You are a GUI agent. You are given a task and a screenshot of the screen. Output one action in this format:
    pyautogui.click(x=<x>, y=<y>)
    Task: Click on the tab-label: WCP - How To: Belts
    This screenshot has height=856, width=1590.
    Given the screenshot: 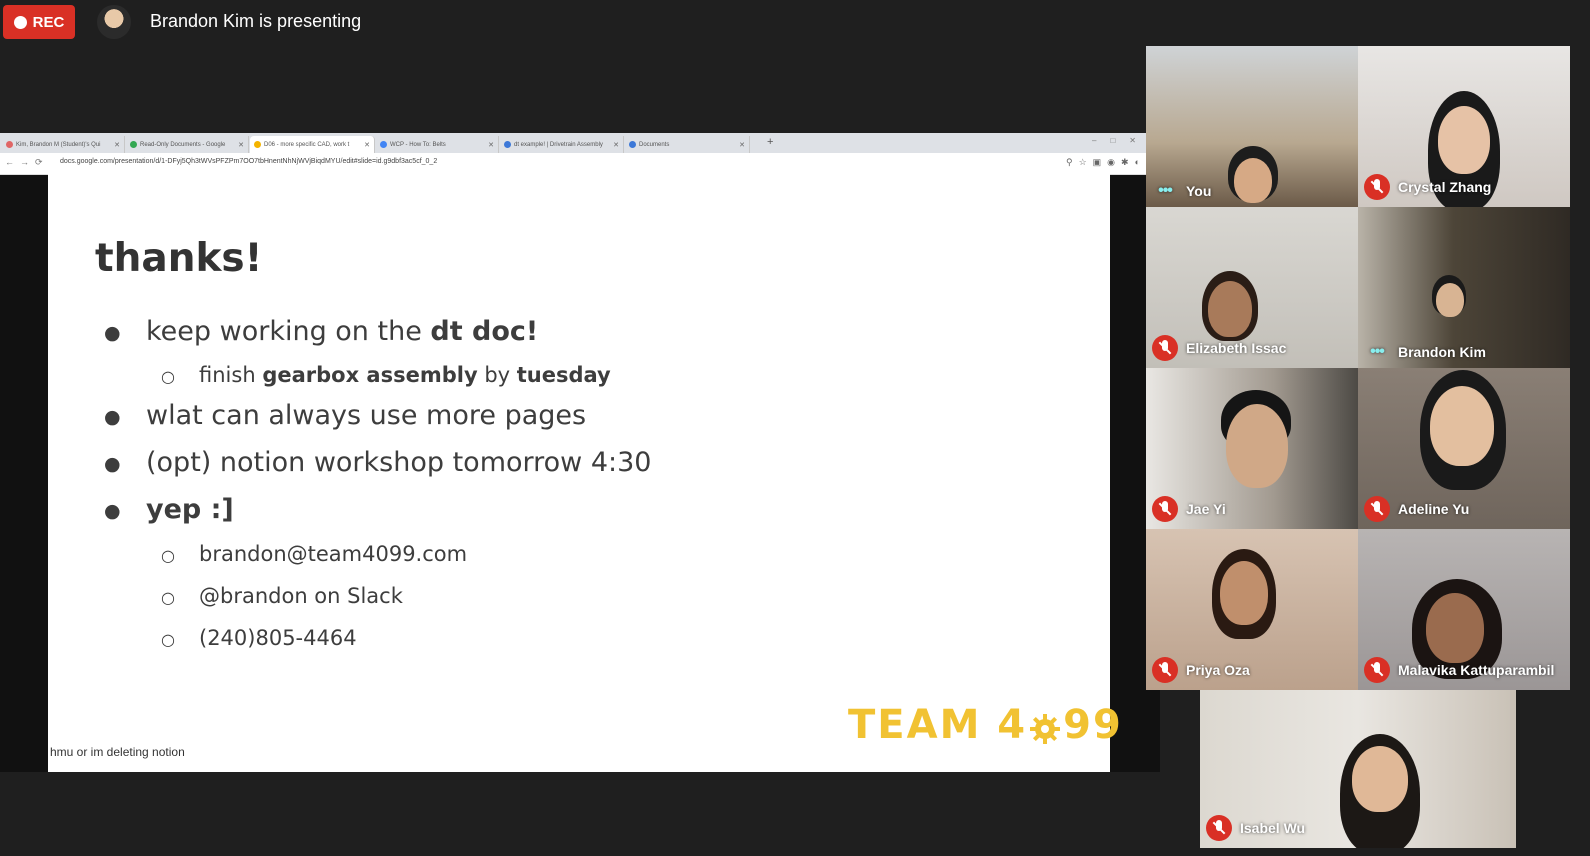 What is the action you would take?
    pyautogui.click(x=418, y=144)
    